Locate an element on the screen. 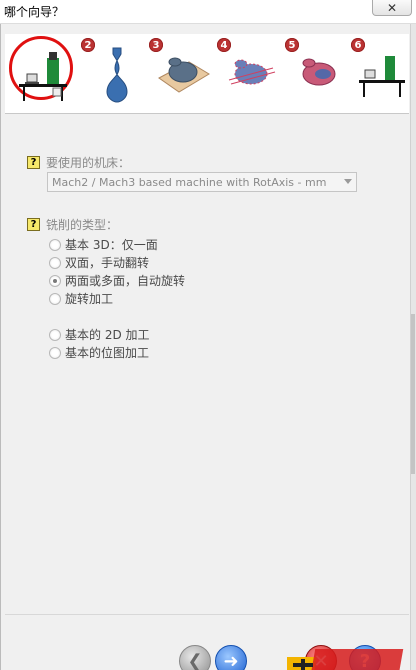 This screenshot has width=416, height=670. milling-label: 铣削的类型： is located at coordinates (82, 225).